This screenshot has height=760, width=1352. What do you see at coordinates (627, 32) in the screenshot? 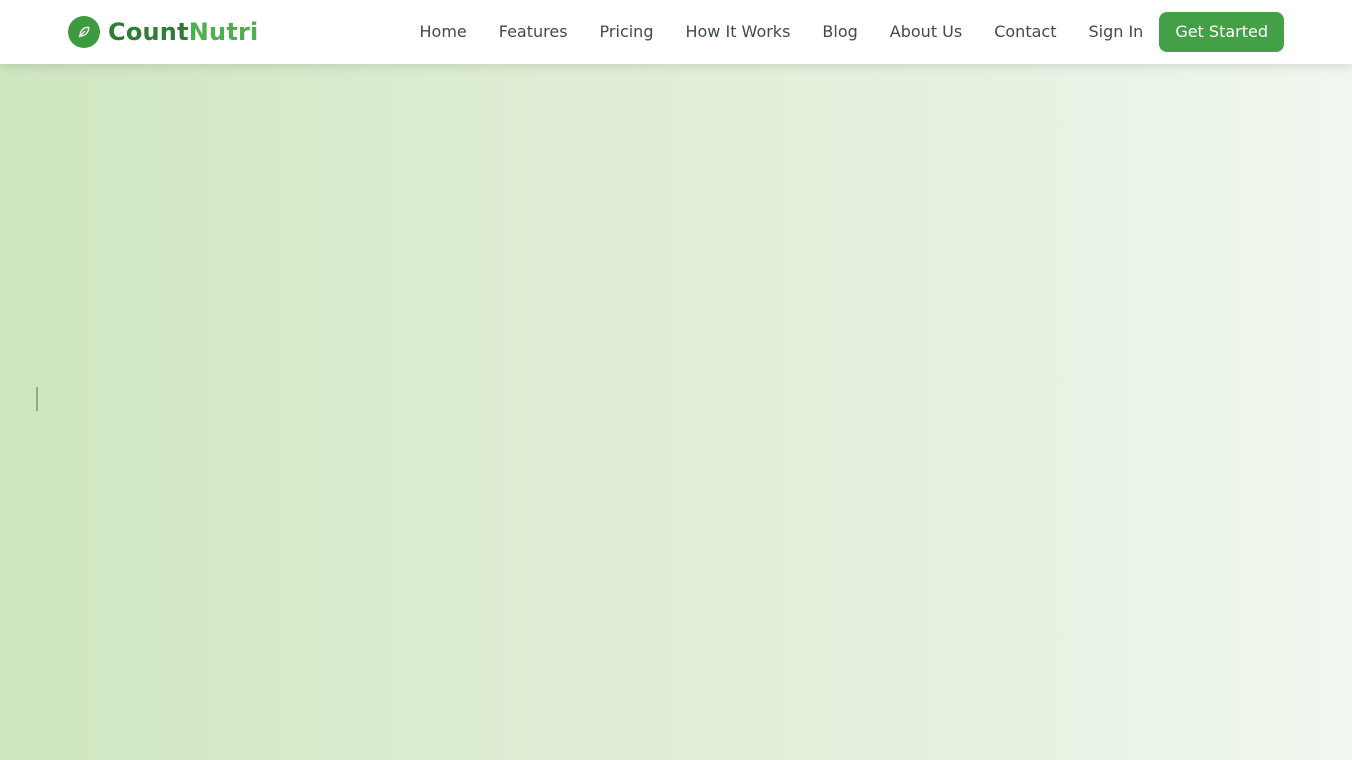
I see `nav-link-pricing: Pricing` at bounding box center [627, 32].